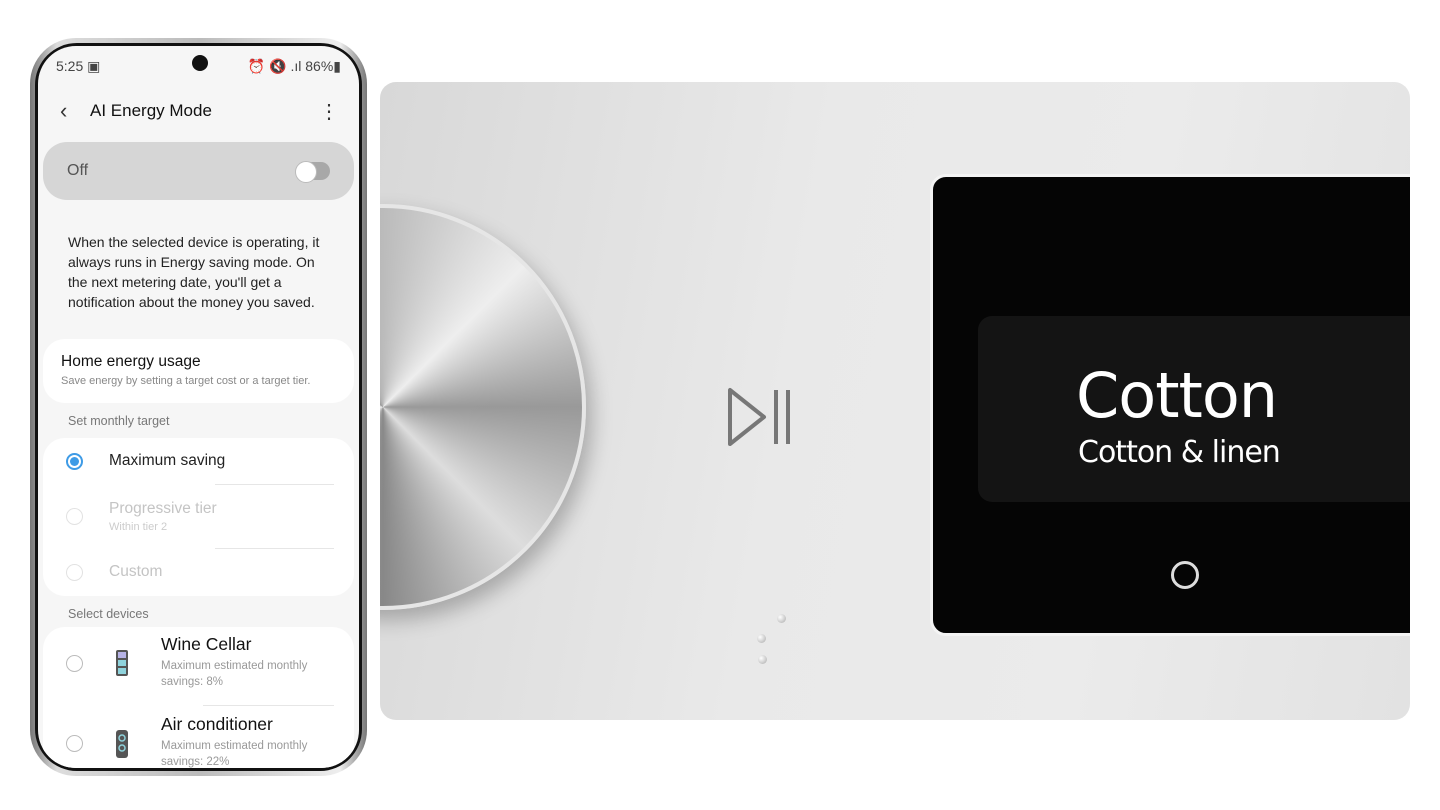 The image size is (1440, 810). What do you see at coordinates (1185, 575) in the screenshot?
I see `home-ring-icon` at bounding box center [1185, 575].